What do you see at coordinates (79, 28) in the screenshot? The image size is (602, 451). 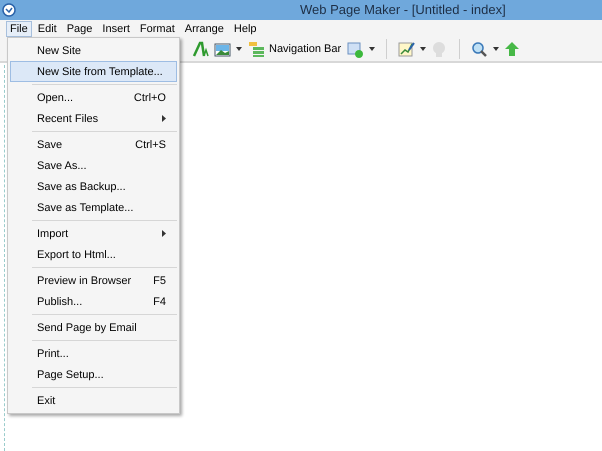 I see `menu-item: Page` at bounding box center [79, 28].